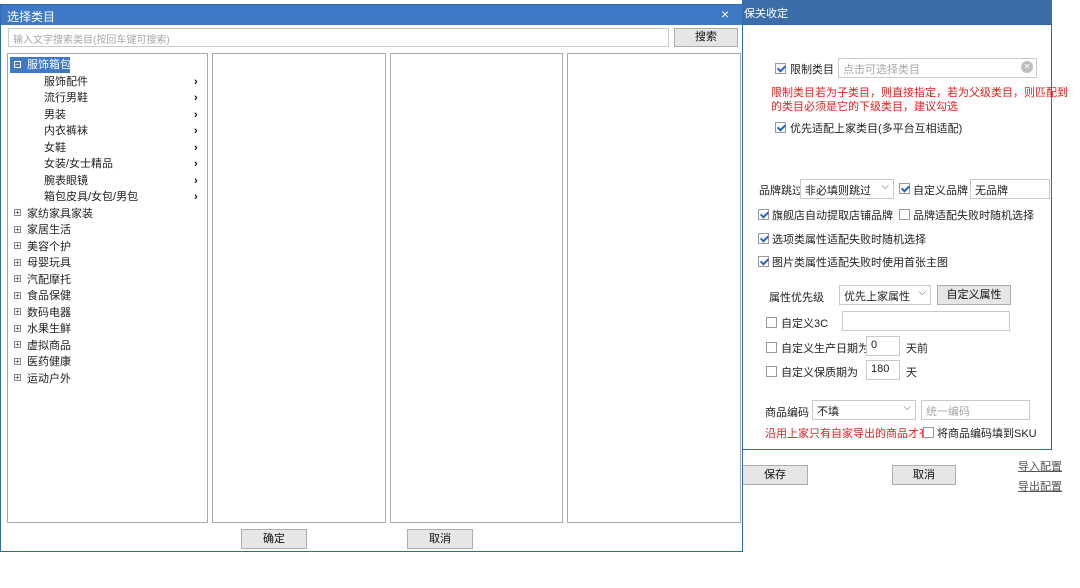  I want to click on flagship-checkbox, so click(763, 214).